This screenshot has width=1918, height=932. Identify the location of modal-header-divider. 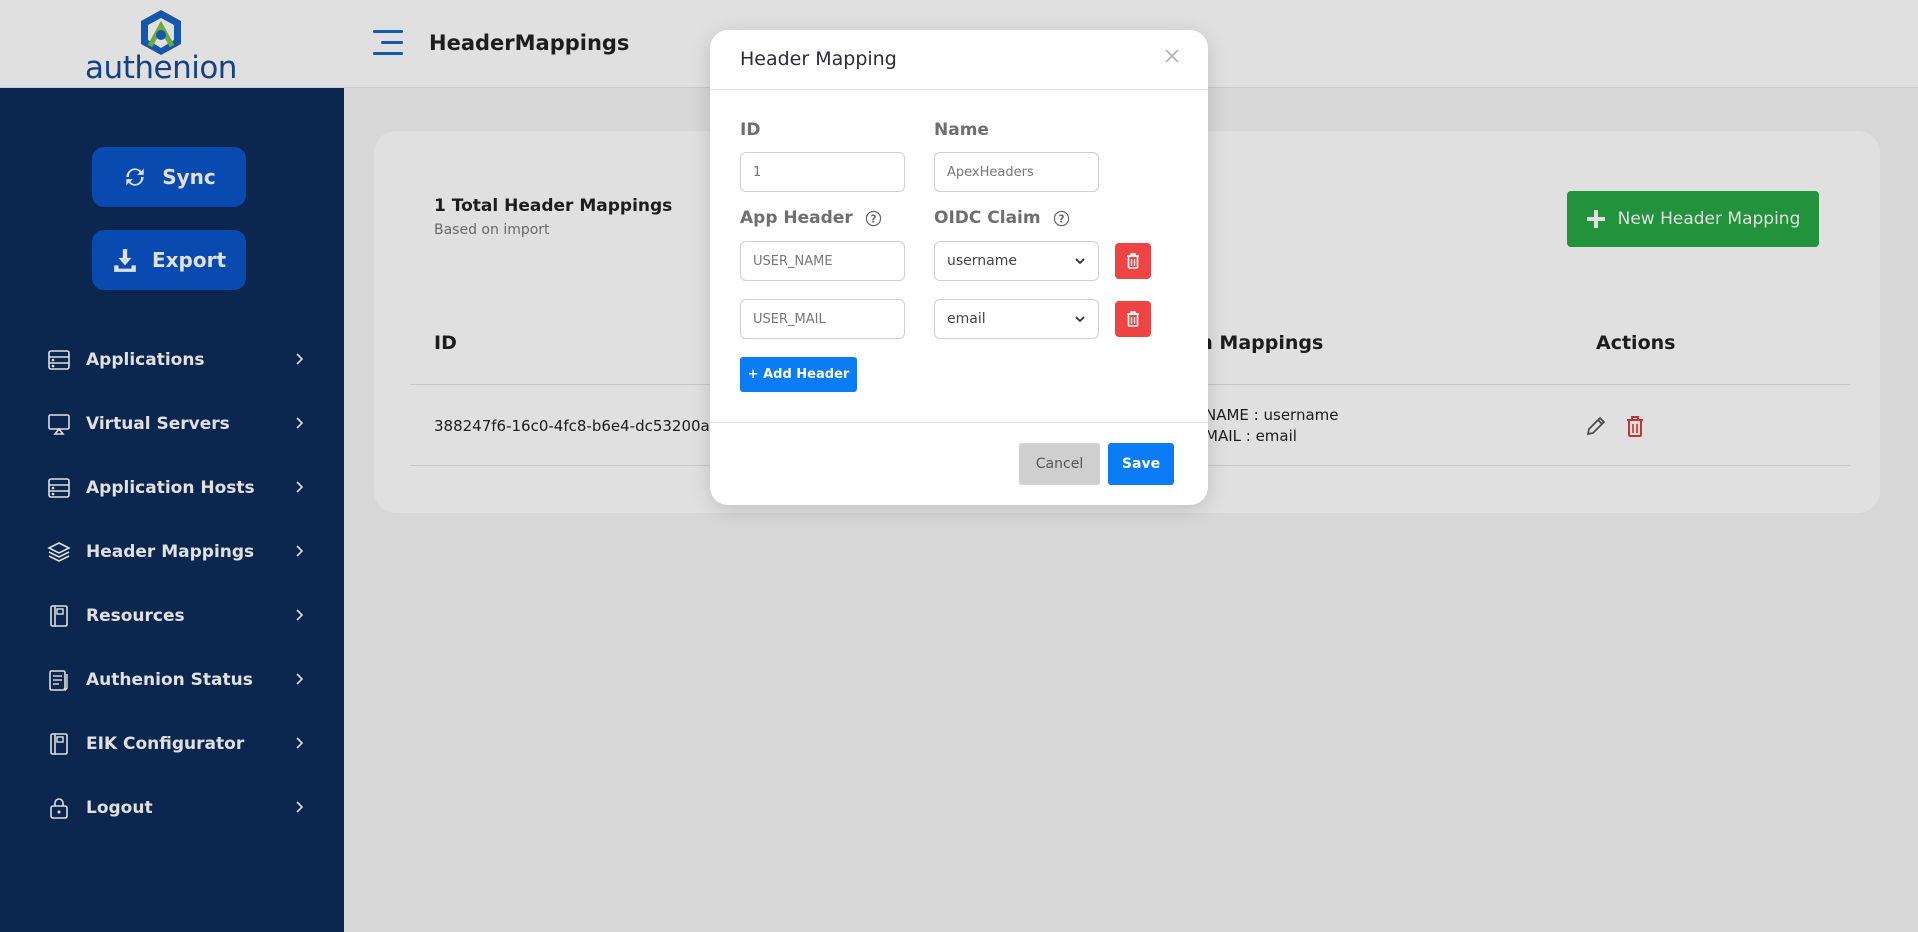
(959, 89).